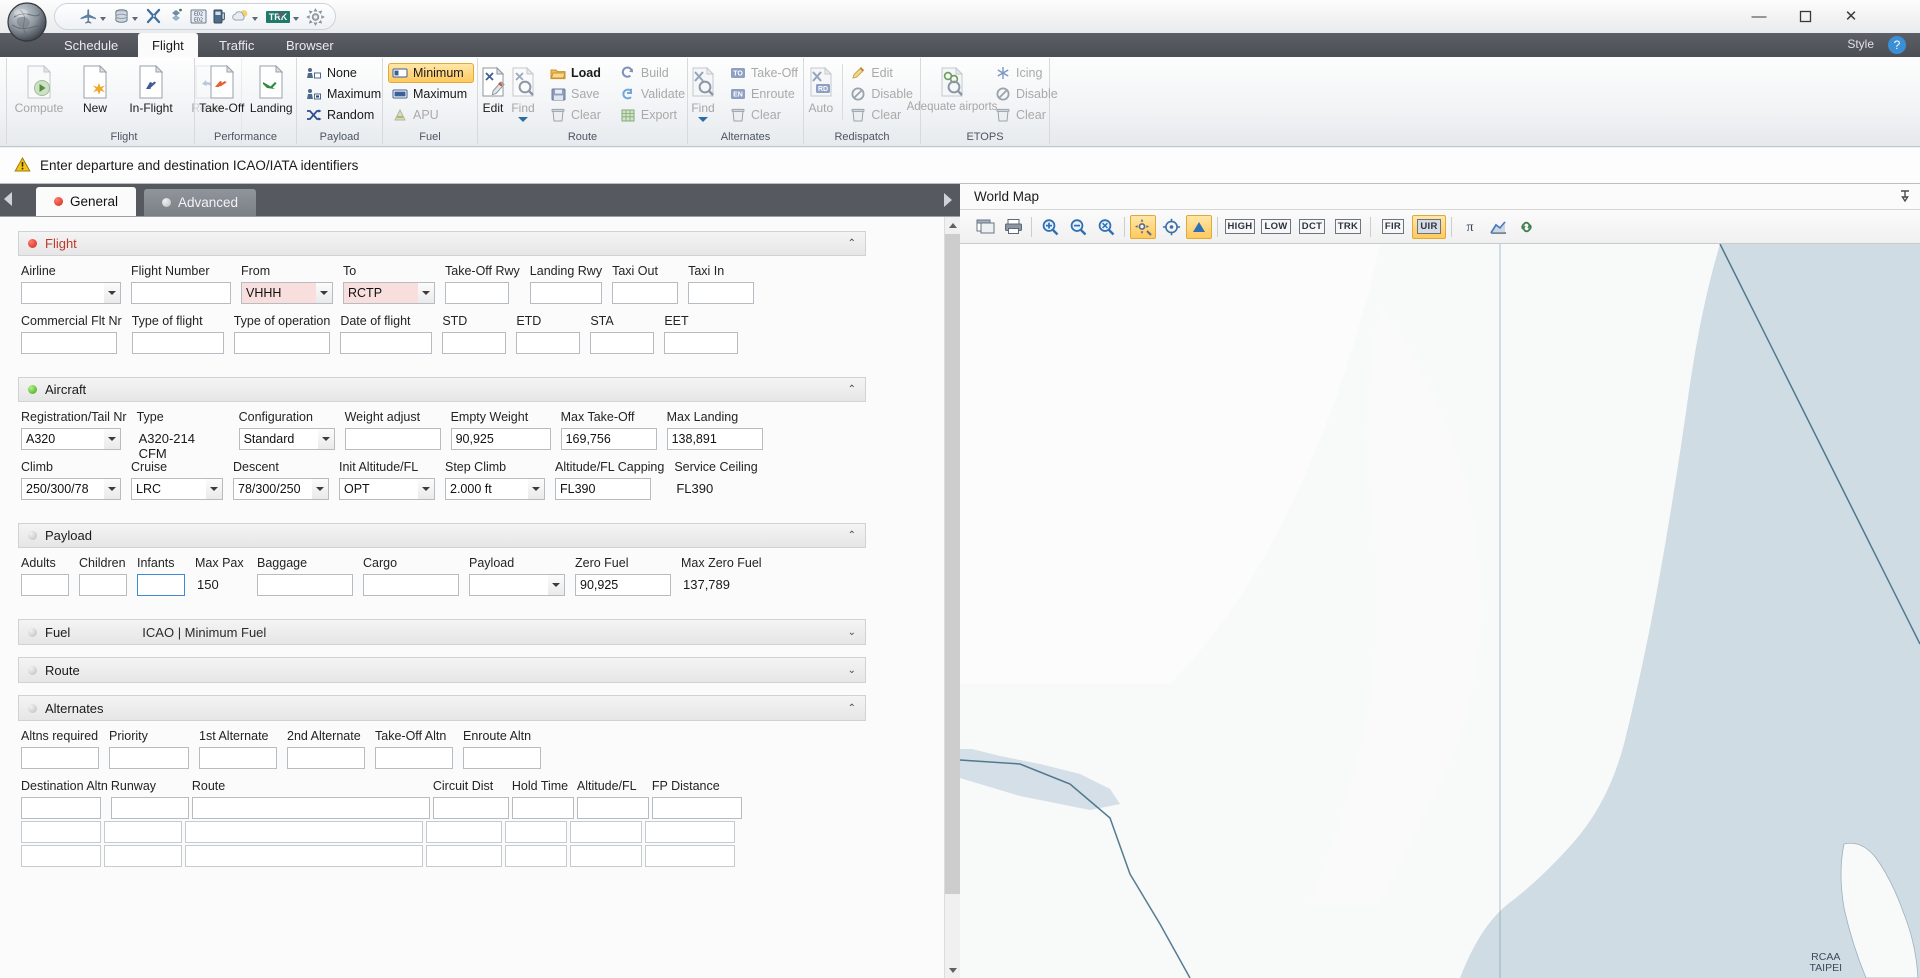  I want to click on input-enroute-altn, so click(502, 758).